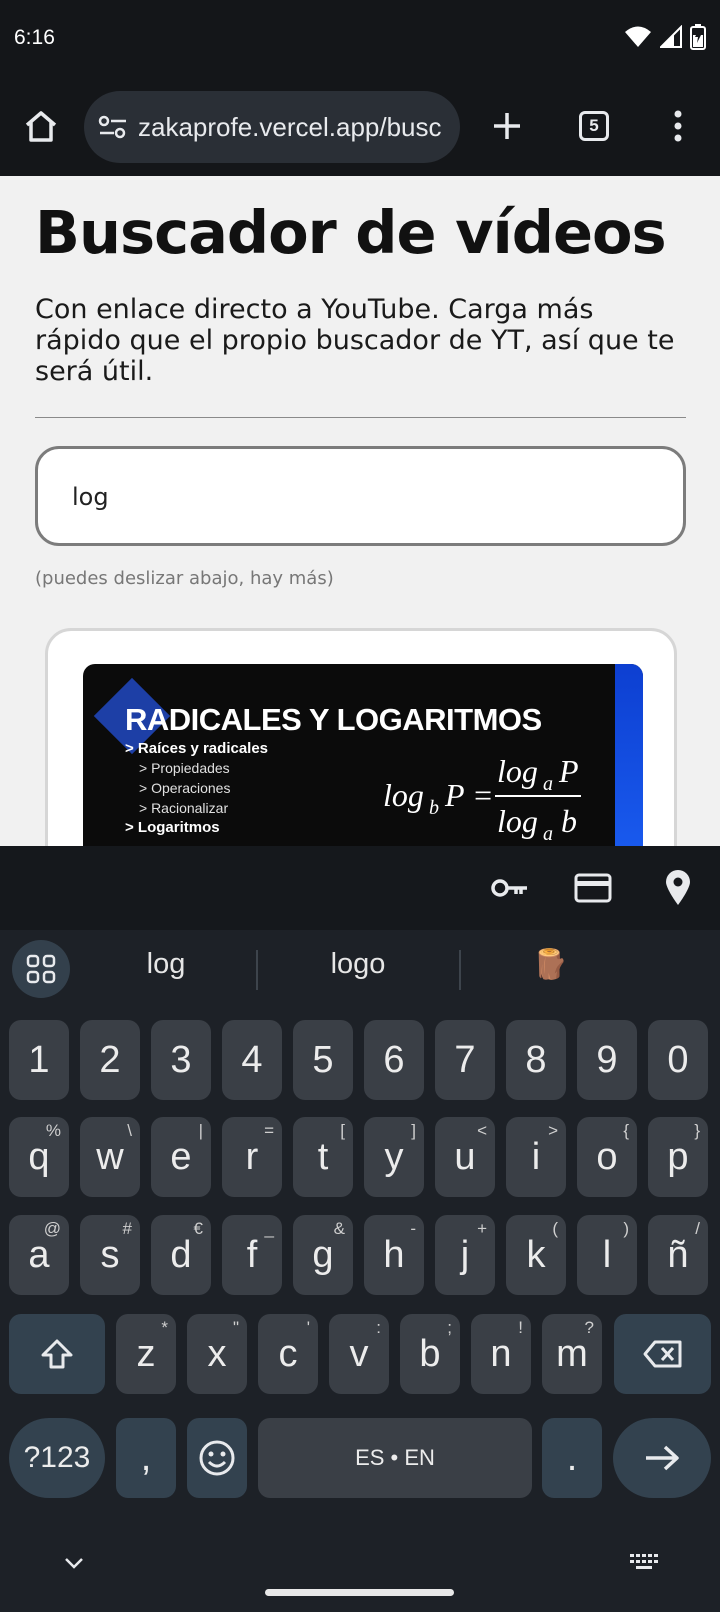  I want to click on suggestion-strip: log logo 🪵, so click(360, 977).